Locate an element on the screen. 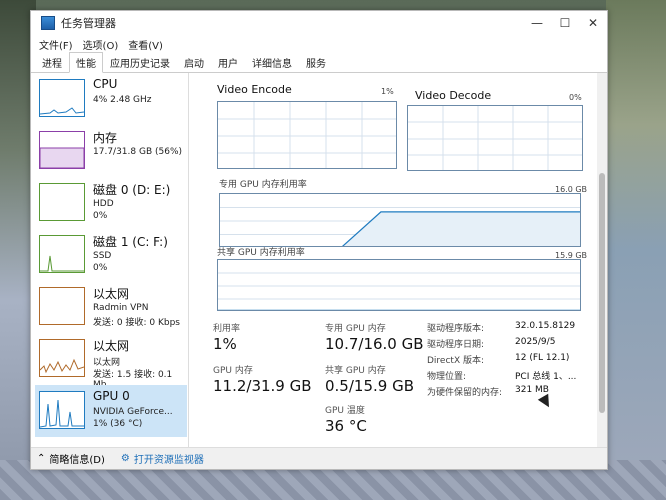  sidebar-item-cpu: CPU 4% 2.48 GHz is located at coordinates (111, 99).